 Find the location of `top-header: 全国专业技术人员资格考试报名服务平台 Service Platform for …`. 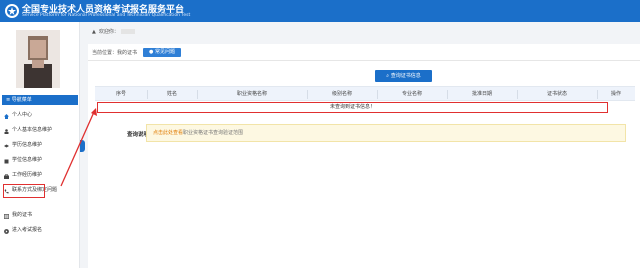

top-header: 全国专业技术人员资格考试报名服务平台 Service Platform for … is located at coordinates (320, 11).